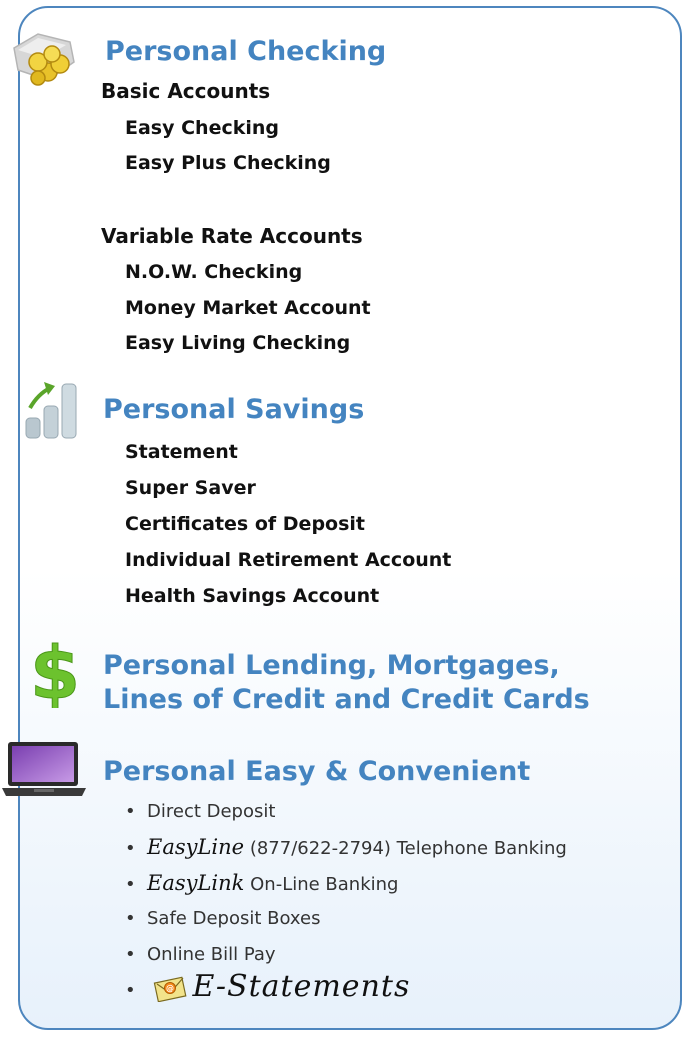  Describe the element at coordinates (44, 769) in the screenshot. I see `laptop-icon` at that location.